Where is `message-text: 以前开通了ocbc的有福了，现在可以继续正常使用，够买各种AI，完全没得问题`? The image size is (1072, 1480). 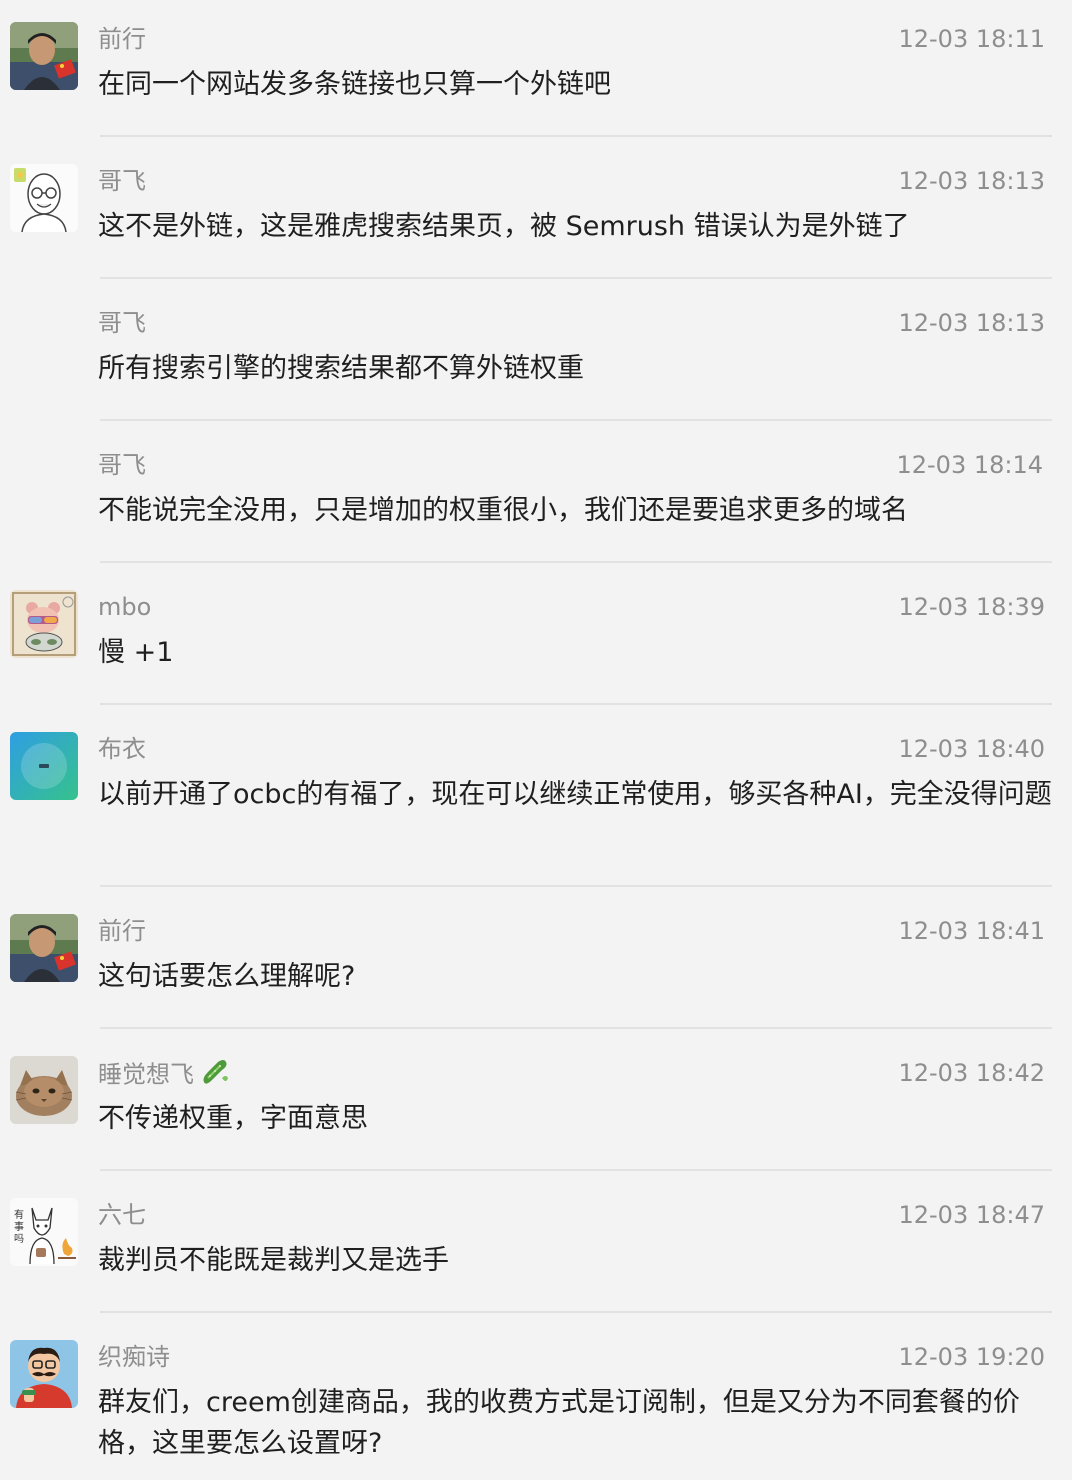 message-text: 以前开通了ocbc的有福了，现在可以继续正常使用，够买各种AI，完全没得问题 is located at coordinates (575, 794).